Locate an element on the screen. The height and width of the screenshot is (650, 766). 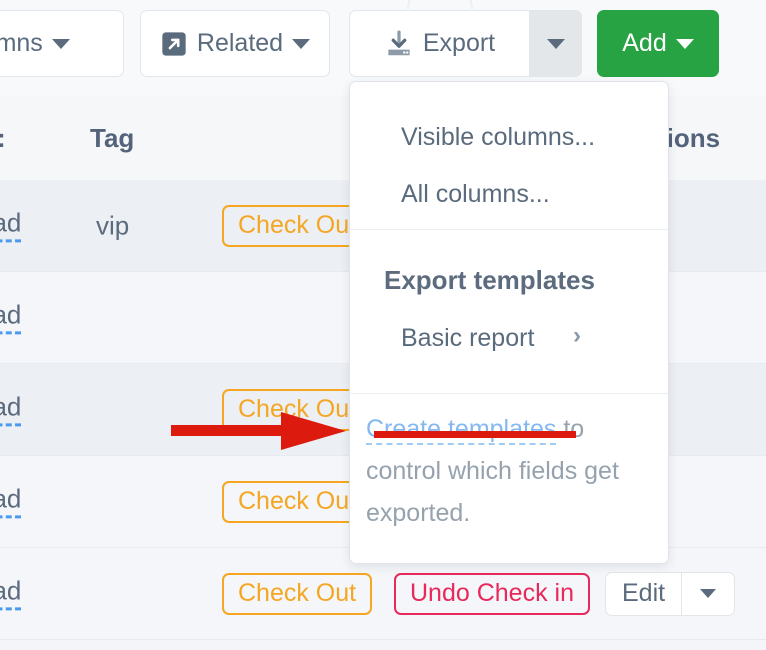
add-button-group: Add is located at coordinates (658, 43).